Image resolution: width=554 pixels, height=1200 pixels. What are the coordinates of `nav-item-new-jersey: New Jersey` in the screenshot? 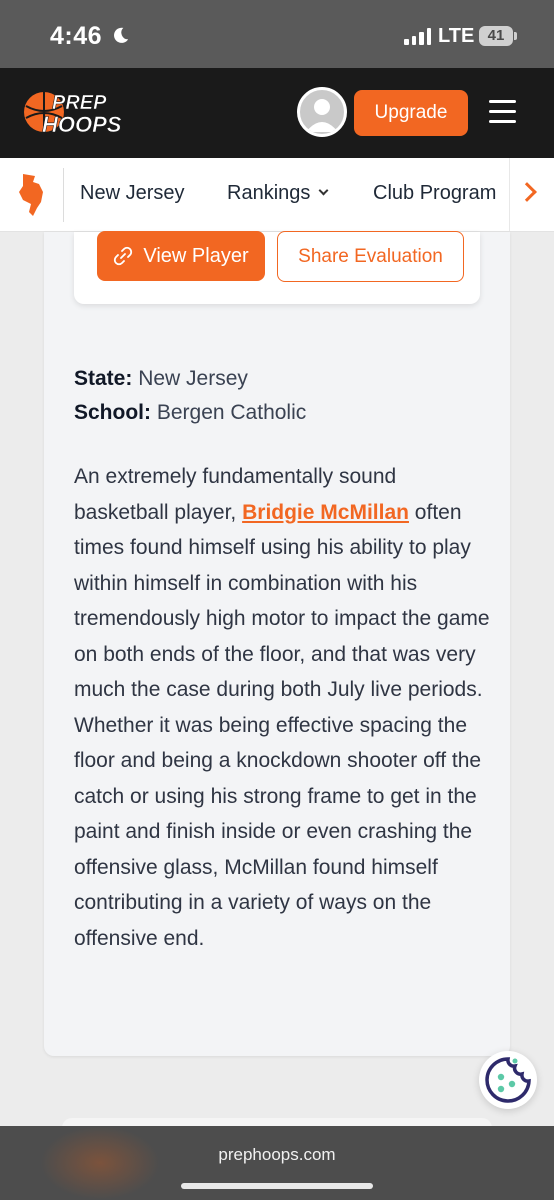 It's located at (132, 193).